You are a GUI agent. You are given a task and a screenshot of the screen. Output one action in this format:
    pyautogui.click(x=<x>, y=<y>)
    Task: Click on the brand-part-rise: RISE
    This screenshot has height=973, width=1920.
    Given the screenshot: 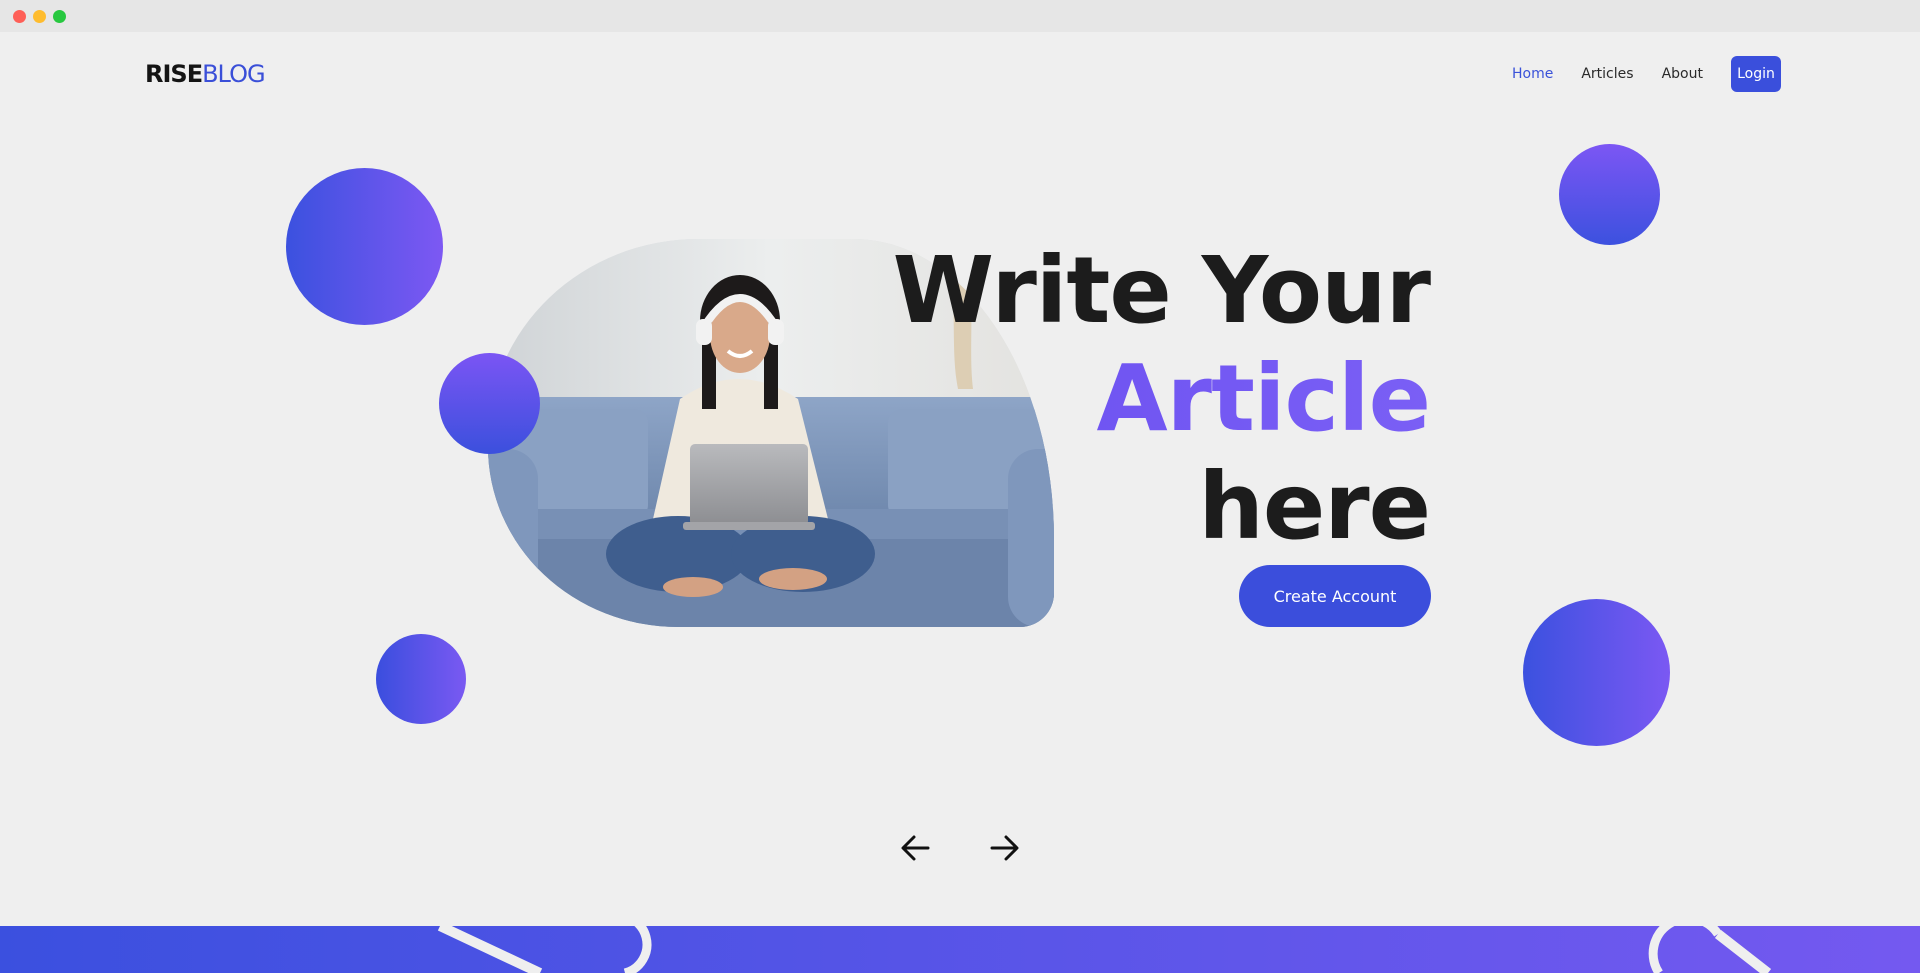 What is the action you would take?
    pyautogui.click(x=174, y=74)
    